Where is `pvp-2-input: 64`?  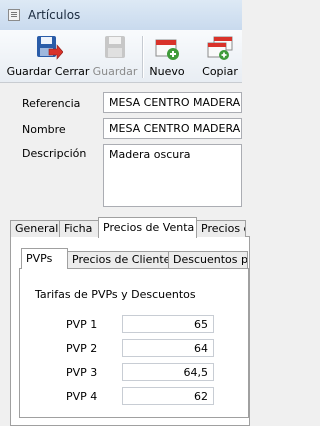 pvp-2-input: 64 is located at coordinates (168, 348).